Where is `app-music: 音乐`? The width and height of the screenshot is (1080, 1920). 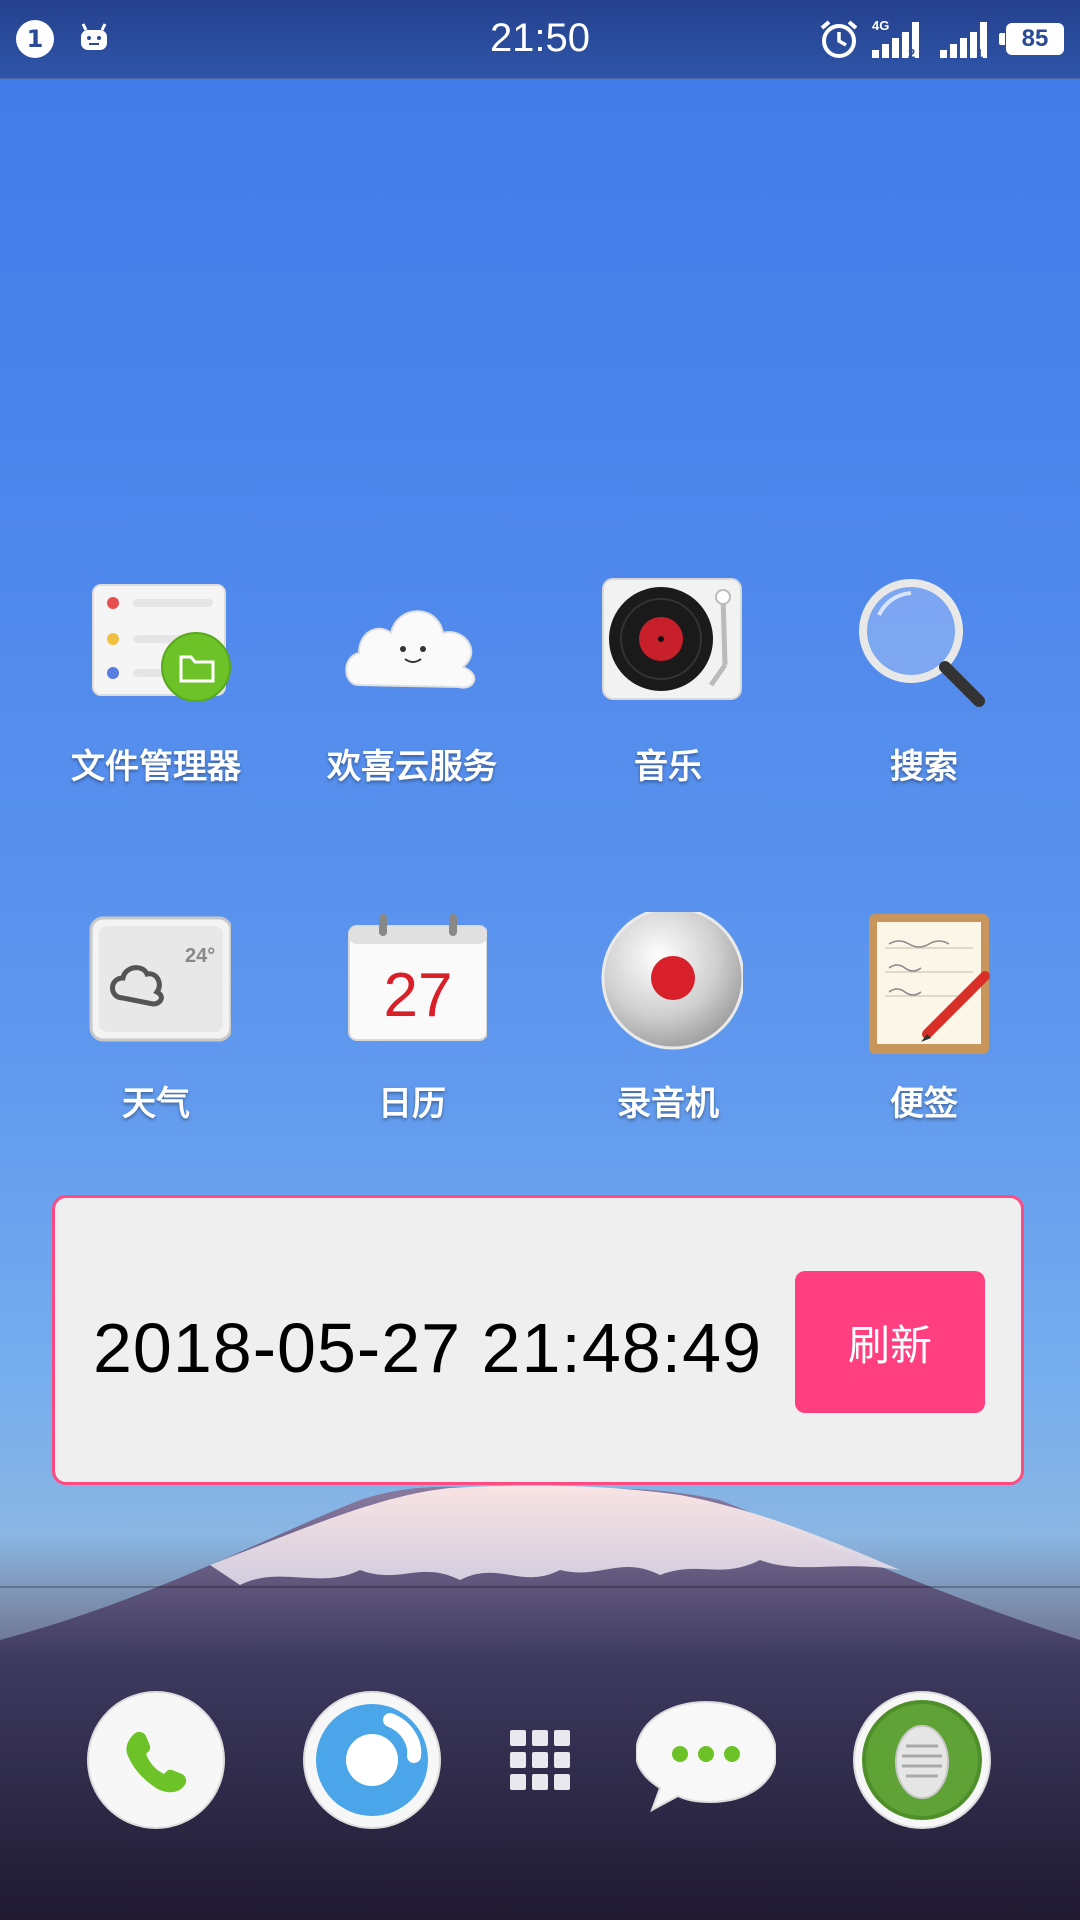 app-music: 音乐 is located at coordinates (668, 681).